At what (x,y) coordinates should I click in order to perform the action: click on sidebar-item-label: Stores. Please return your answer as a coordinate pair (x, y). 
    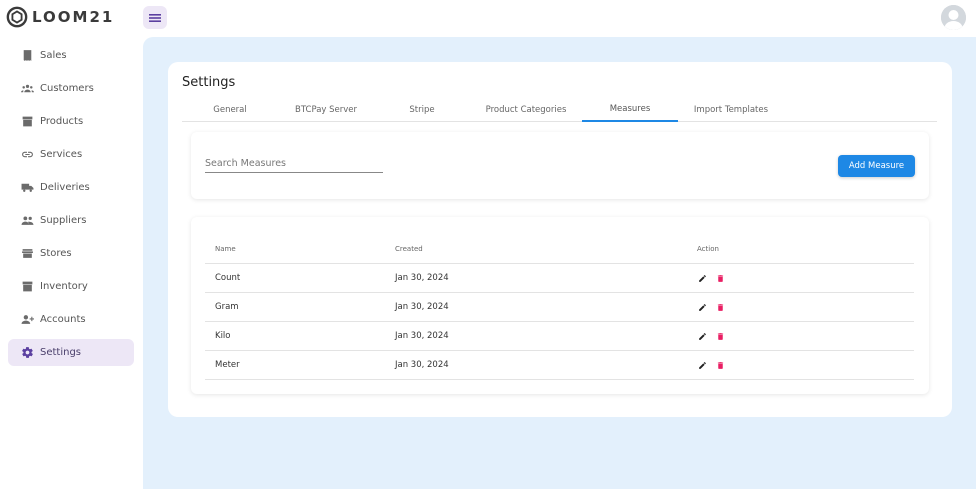
    Looking at the image, I should click on (56, 253).